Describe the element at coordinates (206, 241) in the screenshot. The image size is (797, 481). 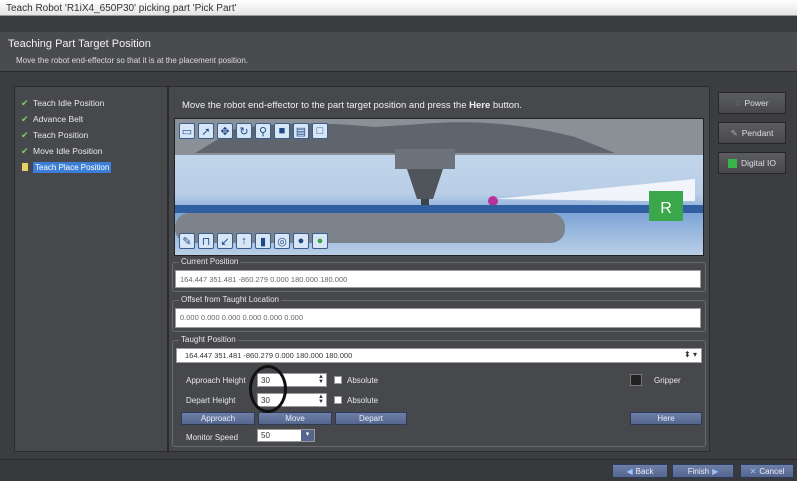
I see `ruler-icon: ⊓` at that location.